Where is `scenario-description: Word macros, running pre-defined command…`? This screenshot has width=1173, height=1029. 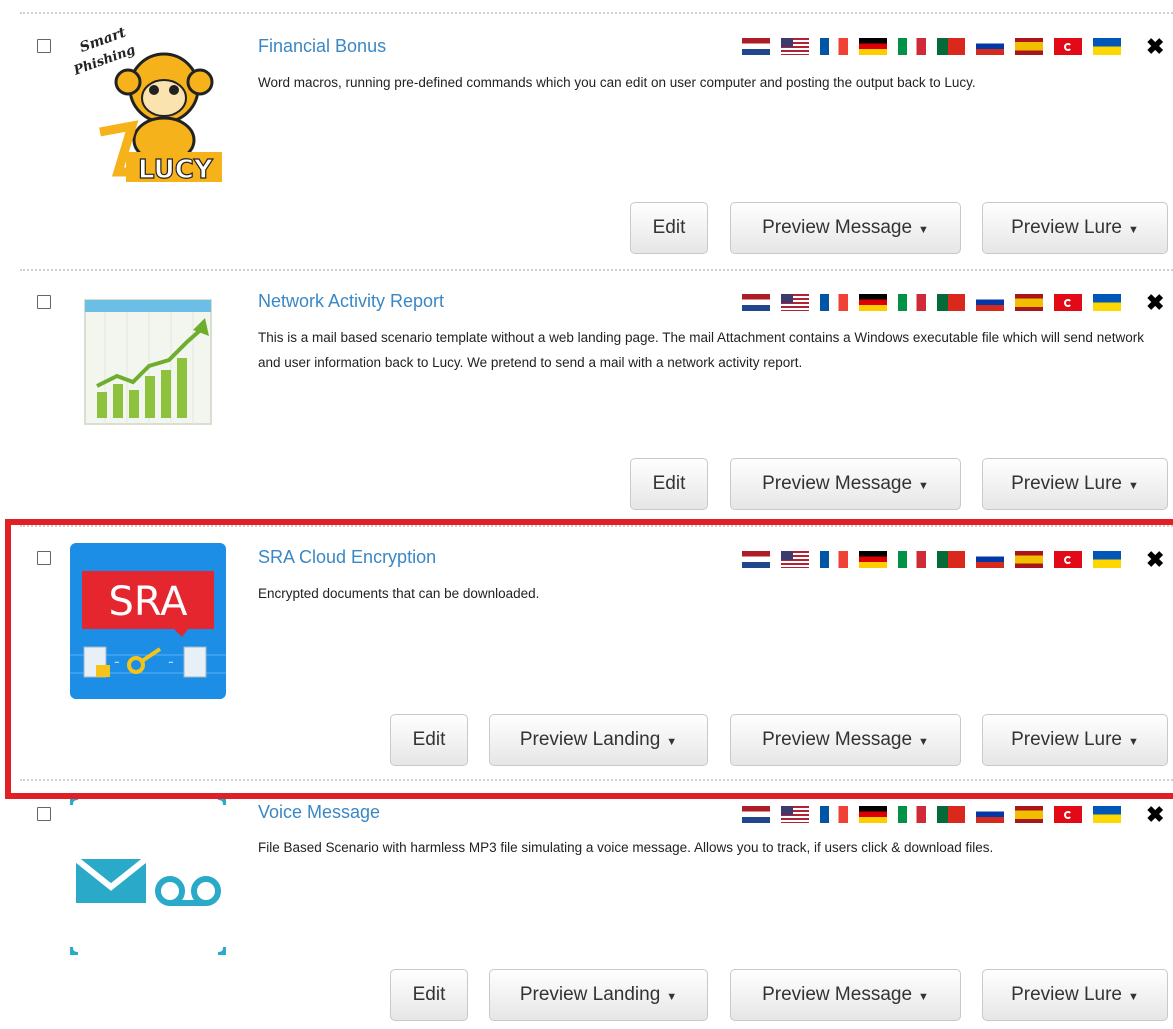
scenario-description: Word macros, running pre-defined command… is located at coordinates (617, 82).